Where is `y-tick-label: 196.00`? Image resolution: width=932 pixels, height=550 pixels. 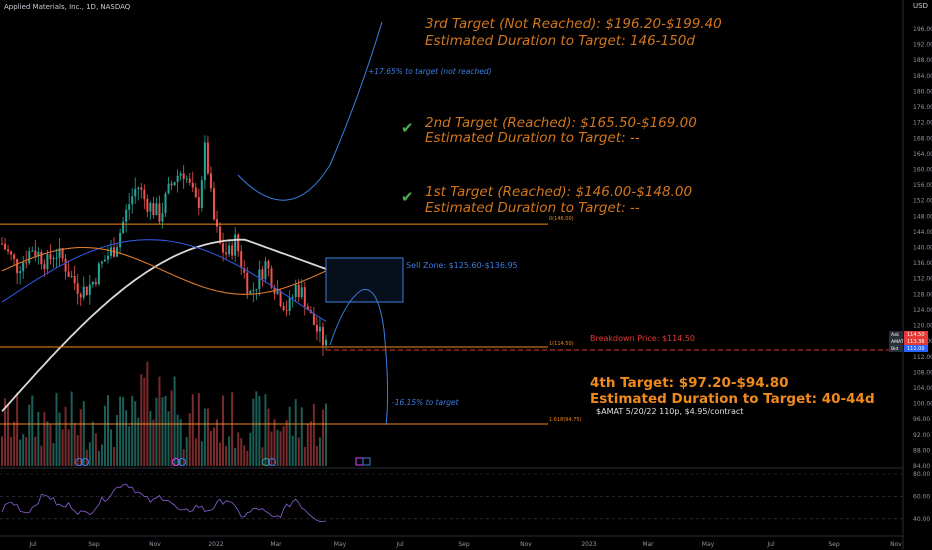 y-tick-label: 196.00 is located at coordinates (922, 29).